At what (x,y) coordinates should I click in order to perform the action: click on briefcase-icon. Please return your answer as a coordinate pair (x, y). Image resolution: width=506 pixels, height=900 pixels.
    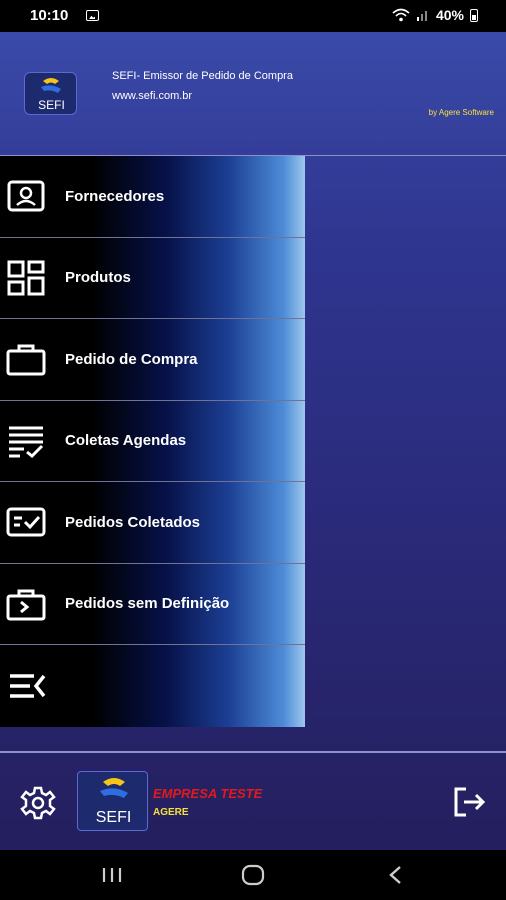
    Looking at the image, I should click on (26, 359).